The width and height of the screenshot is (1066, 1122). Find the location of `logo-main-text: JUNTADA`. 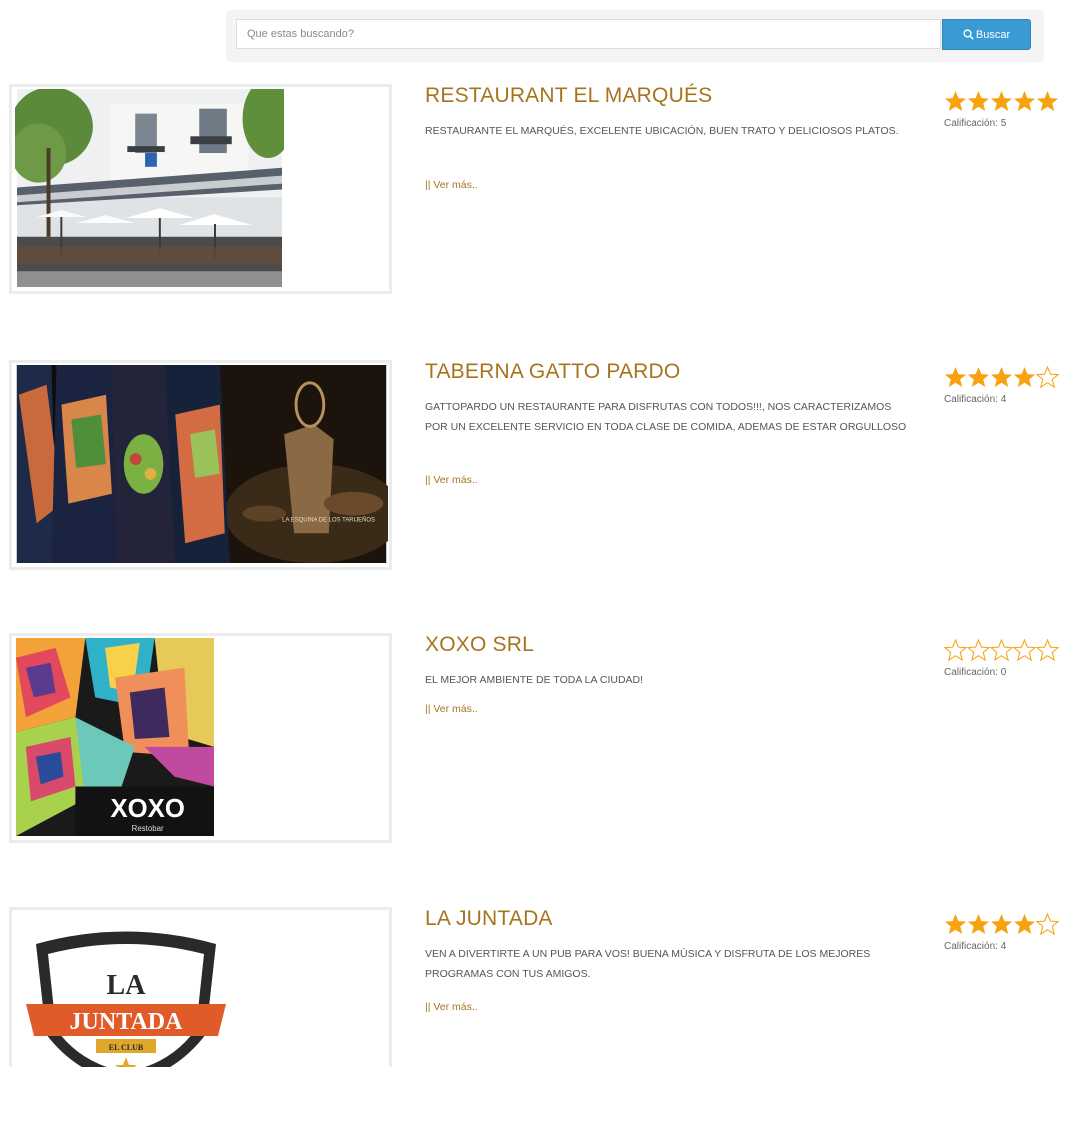

logo-main-text: JUNTADA is located at coordinates (127, 1022).